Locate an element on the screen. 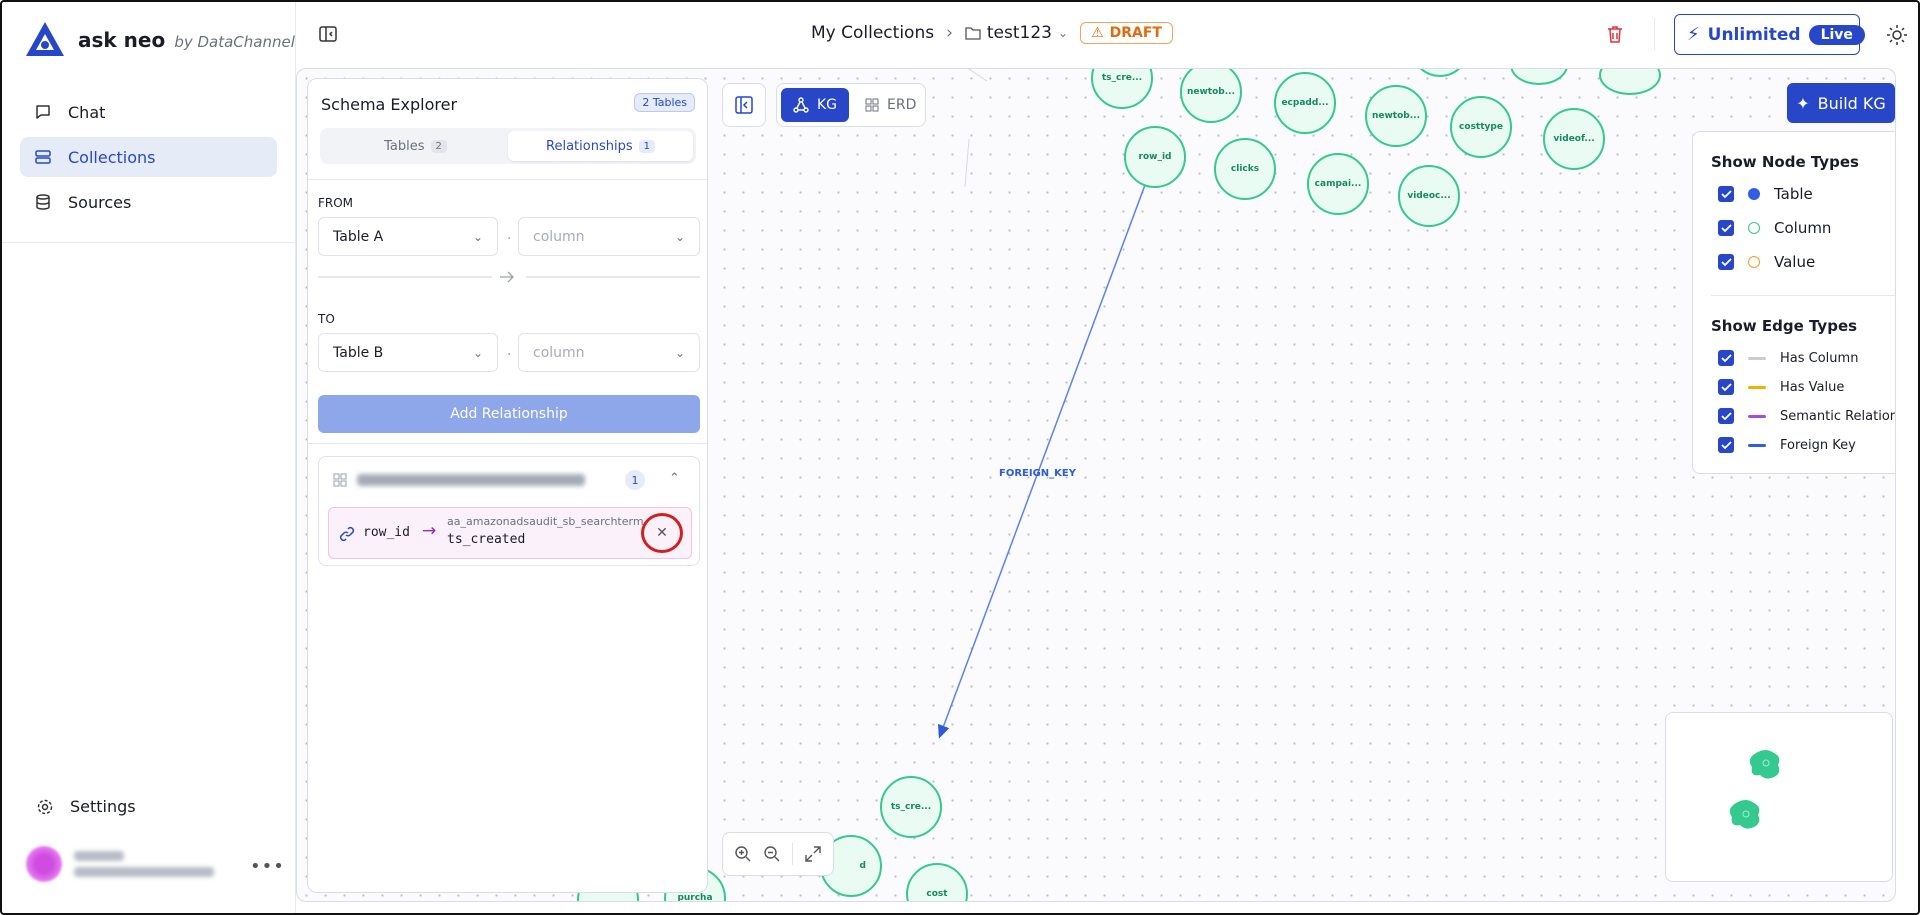  fit-view-icon is located at coordinates (813, 854).